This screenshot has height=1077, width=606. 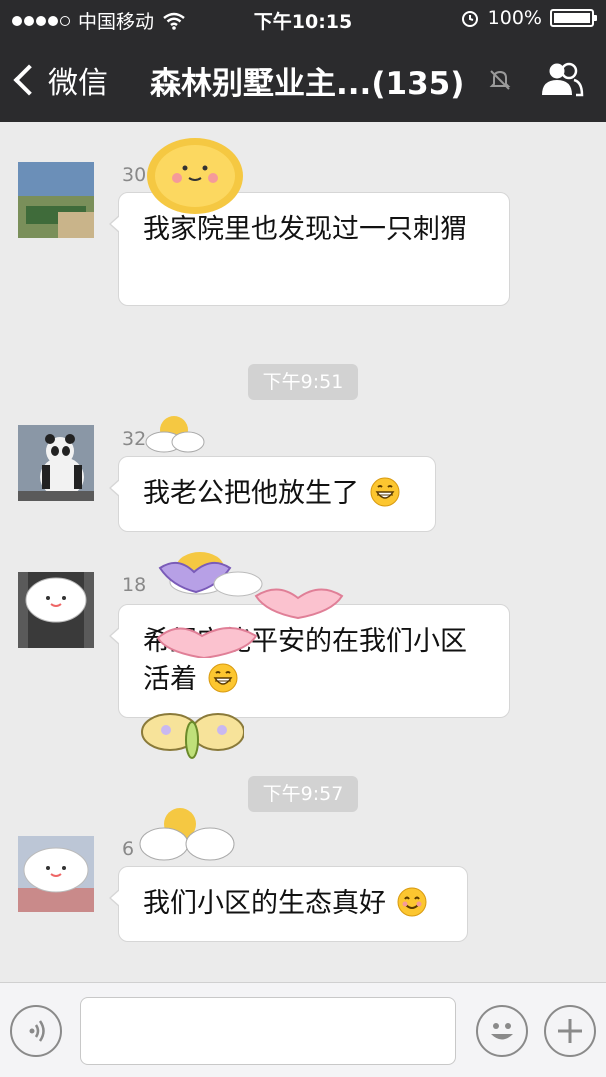 What do you see at coordinates (303, 794) in the screenshot?
I see `timestamp: 下午9:57` at bounding box center [303, 794].